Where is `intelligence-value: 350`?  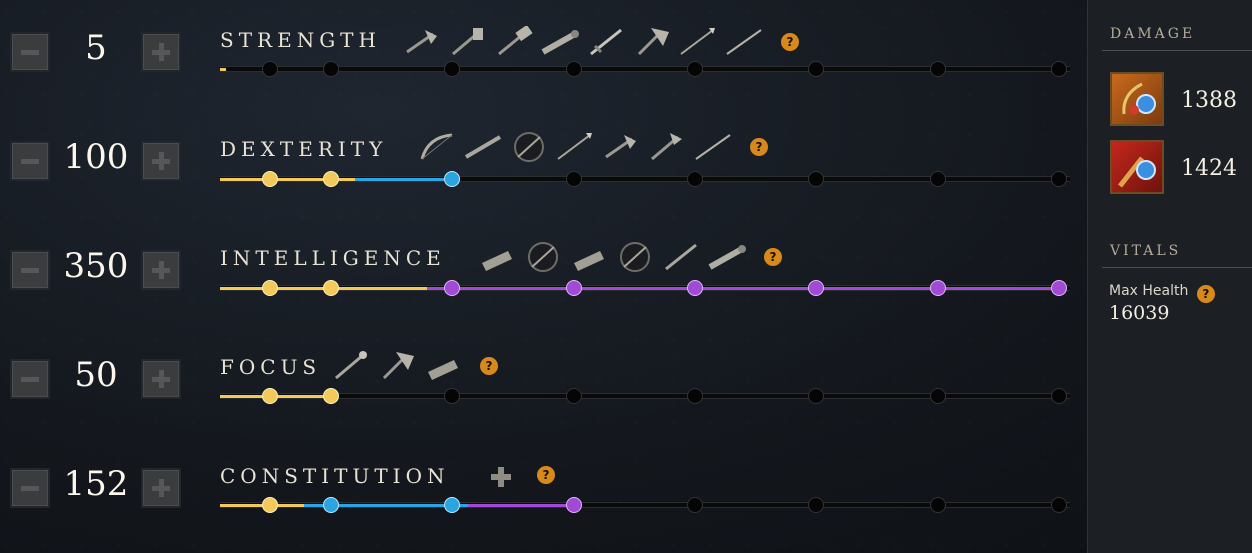 intelligence-value: 350 is located at coordinates (96, 266).